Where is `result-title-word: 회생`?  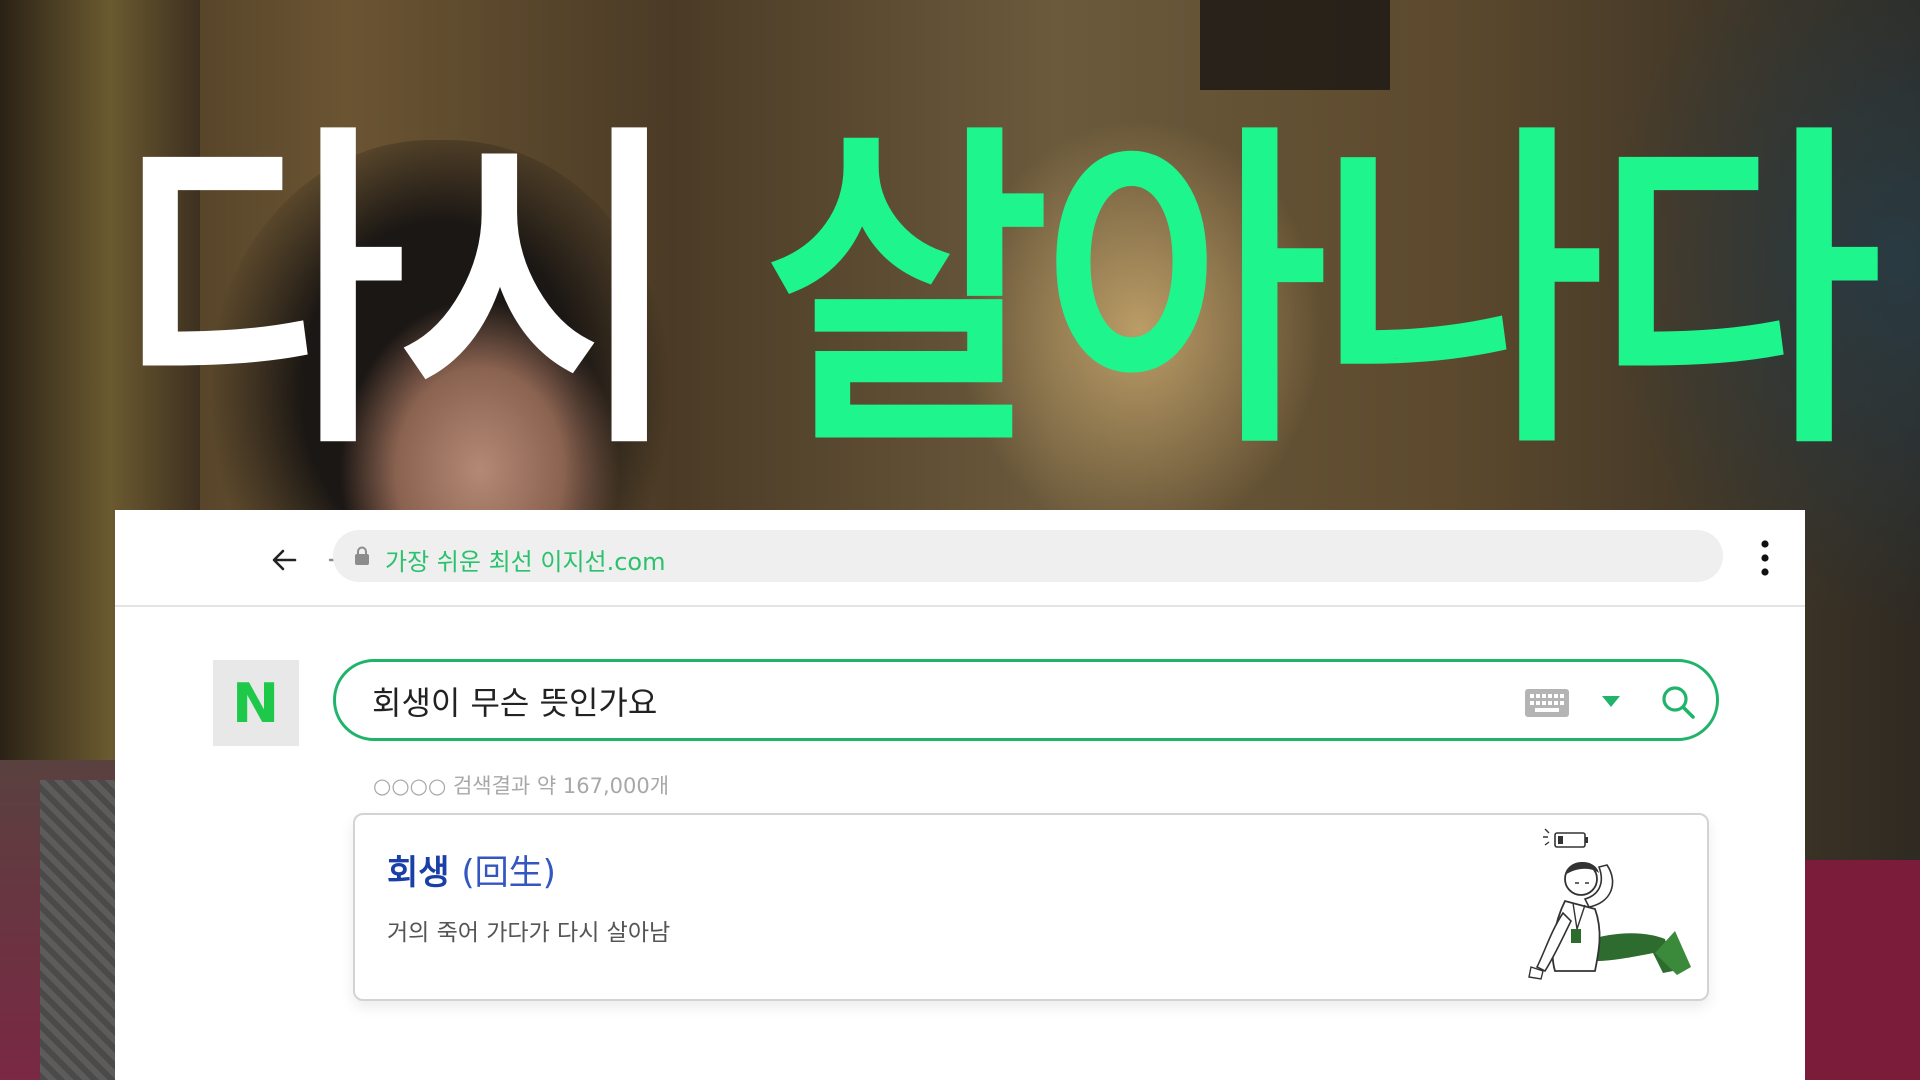
result-title-word: 회생 is located at coordinates (418, 873).